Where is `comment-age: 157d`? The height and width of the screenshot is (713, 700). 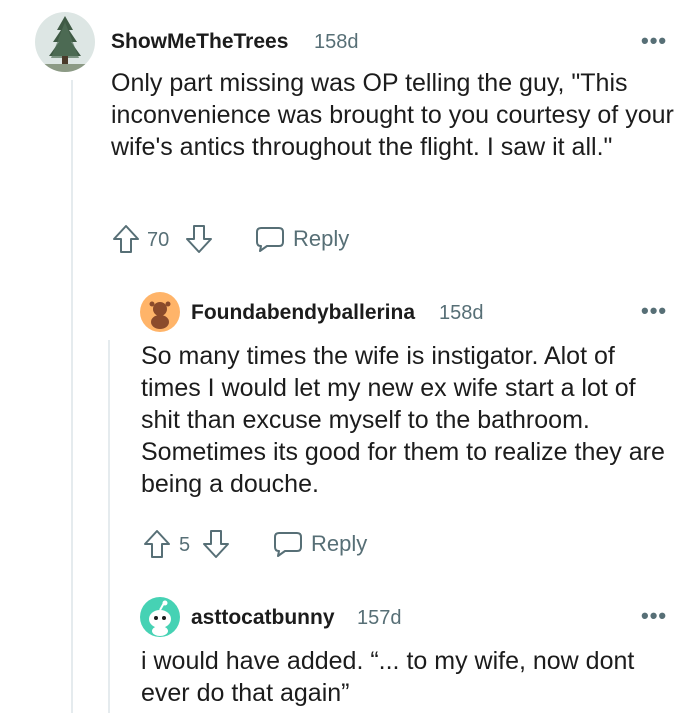 comment-age: 157d is located at coordinates (379, 618).